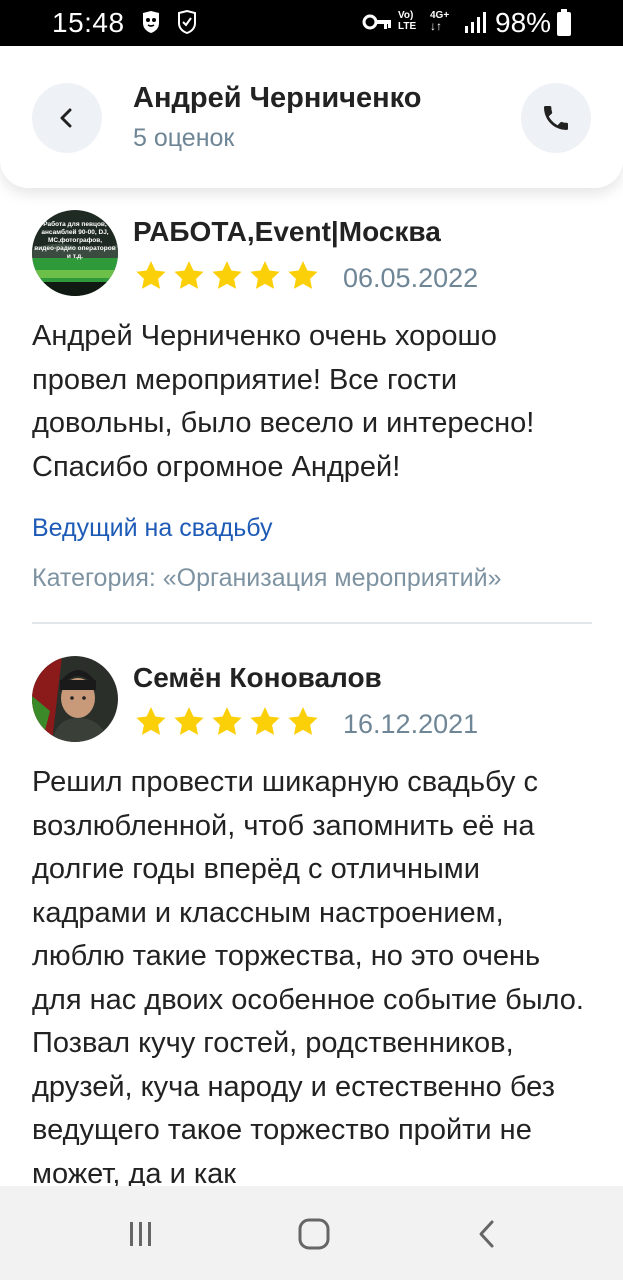 The height and width of the screenshot is (1280, 623). What do you see at coordinates (75, 240) in the screenshot?
I see `avatar-text-line: МС,фотографов,` at bounding box center [75, 240].